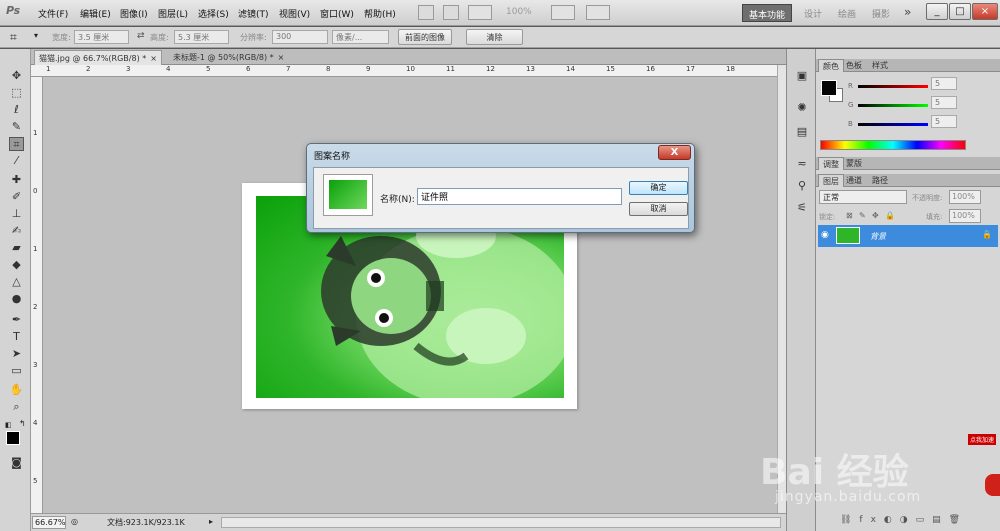 This screenshot has height=531, width=1000. I want to click on foreground-color-swatch, so click(13, 438).